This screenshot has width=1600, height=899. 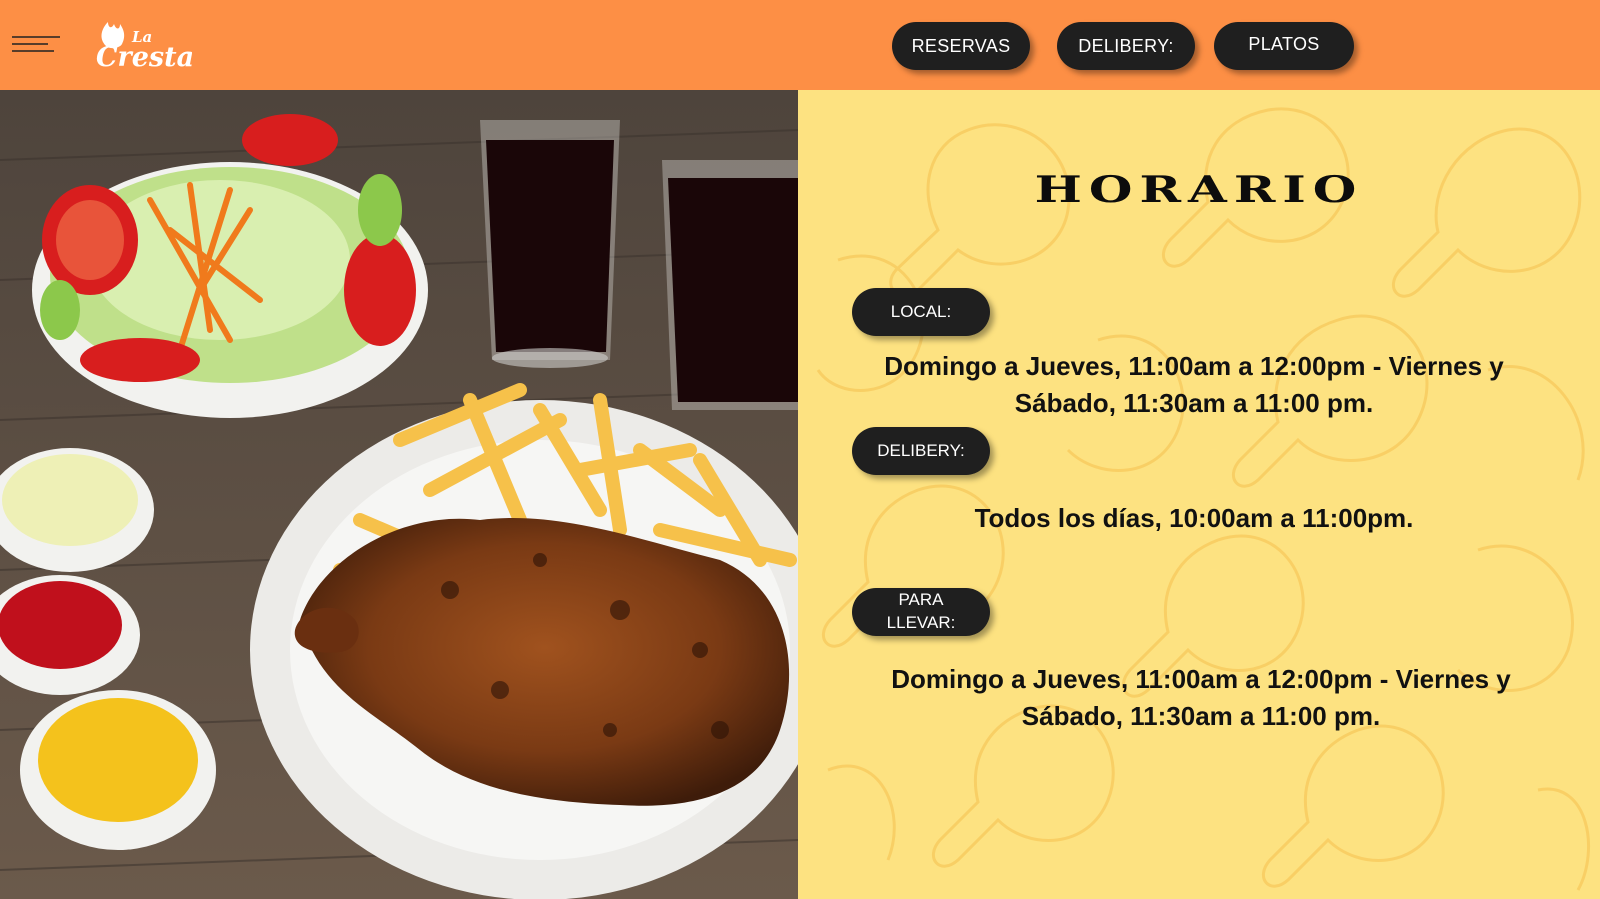 I want to click on brand-logo: La Cresta, so click(x=143, y=45).